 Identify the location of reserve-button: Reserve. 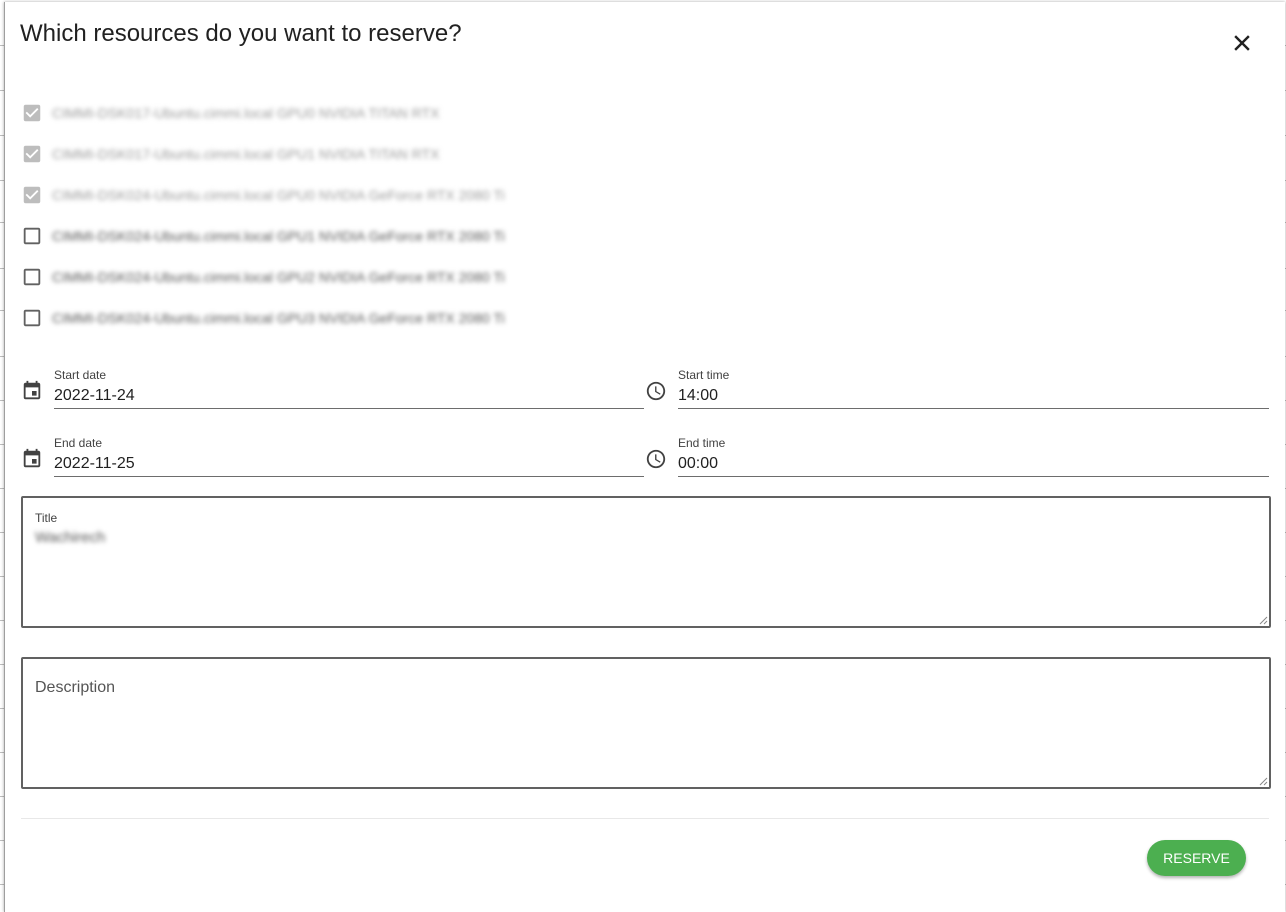
(1196, 858).